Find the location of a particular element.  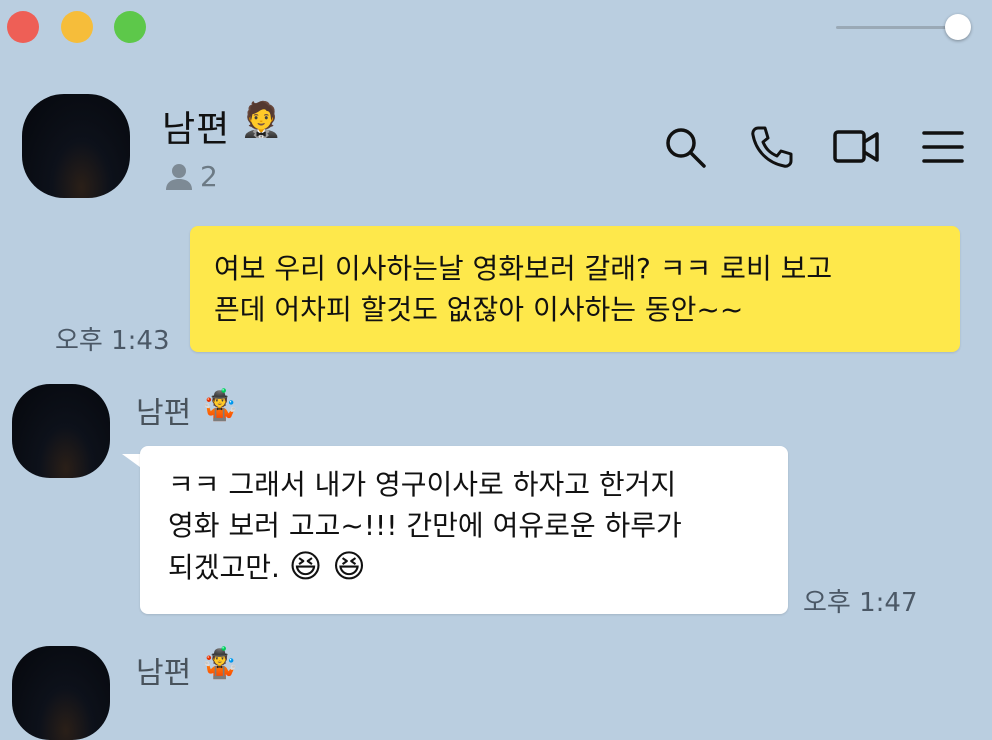

message-time: 오후 1:47 is located at coordinates (860, 603).